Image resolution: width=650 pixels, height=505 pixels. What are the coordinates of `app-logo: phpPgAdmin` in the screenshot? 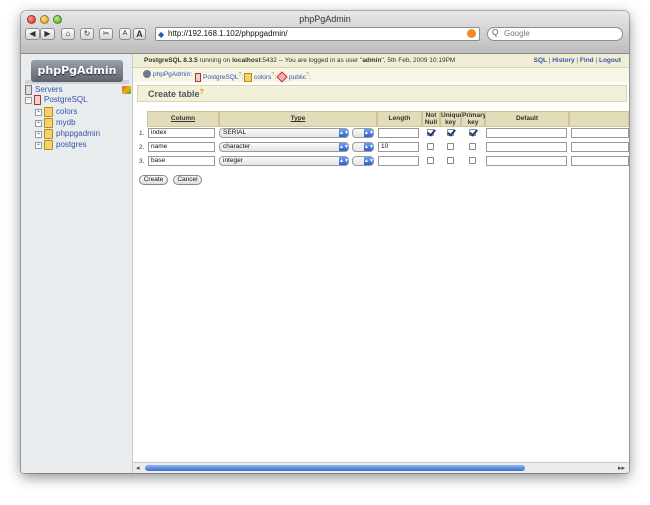 It's located at (77, 71).